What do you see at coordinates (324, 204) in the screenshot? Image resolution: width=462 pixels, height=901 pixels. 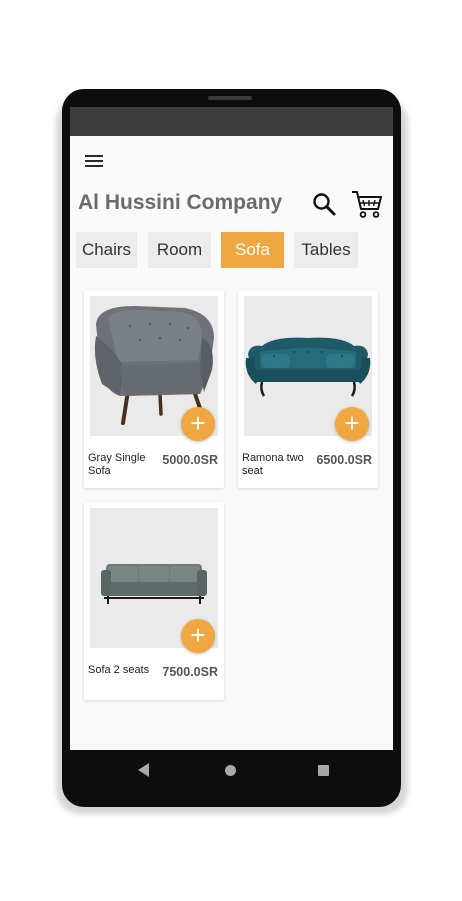 I see `search-icon` at bounding box center [324, 204].